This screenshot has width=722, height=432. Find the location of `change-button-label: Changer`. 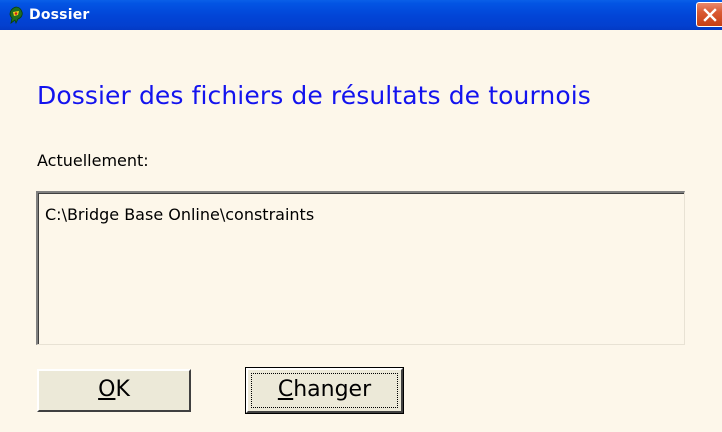

change-button-label: Changer is located at coordinates (324, 389).